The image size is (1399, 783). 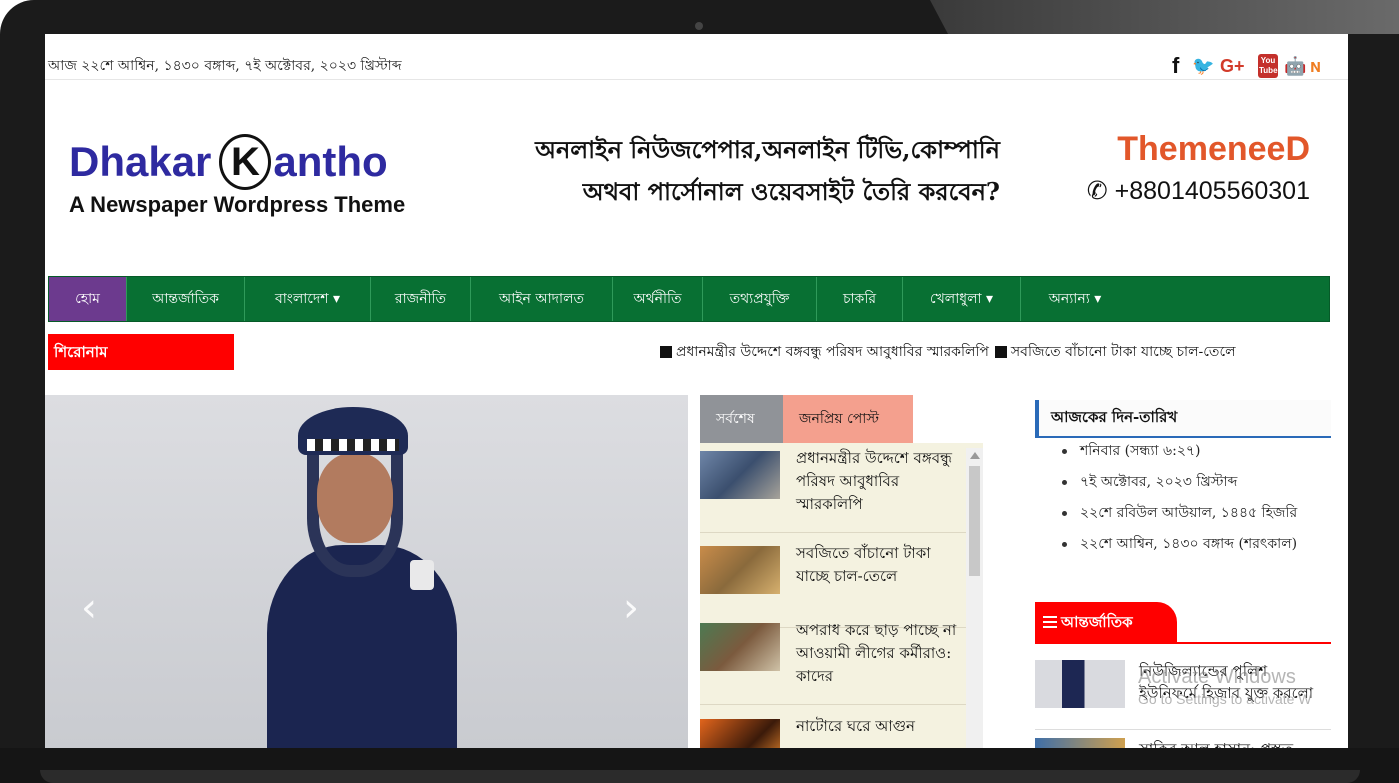 What do you see at coordinates (1050, 622) in the screenshot?
I see `list-icon` at bounding box center [1050, 622].